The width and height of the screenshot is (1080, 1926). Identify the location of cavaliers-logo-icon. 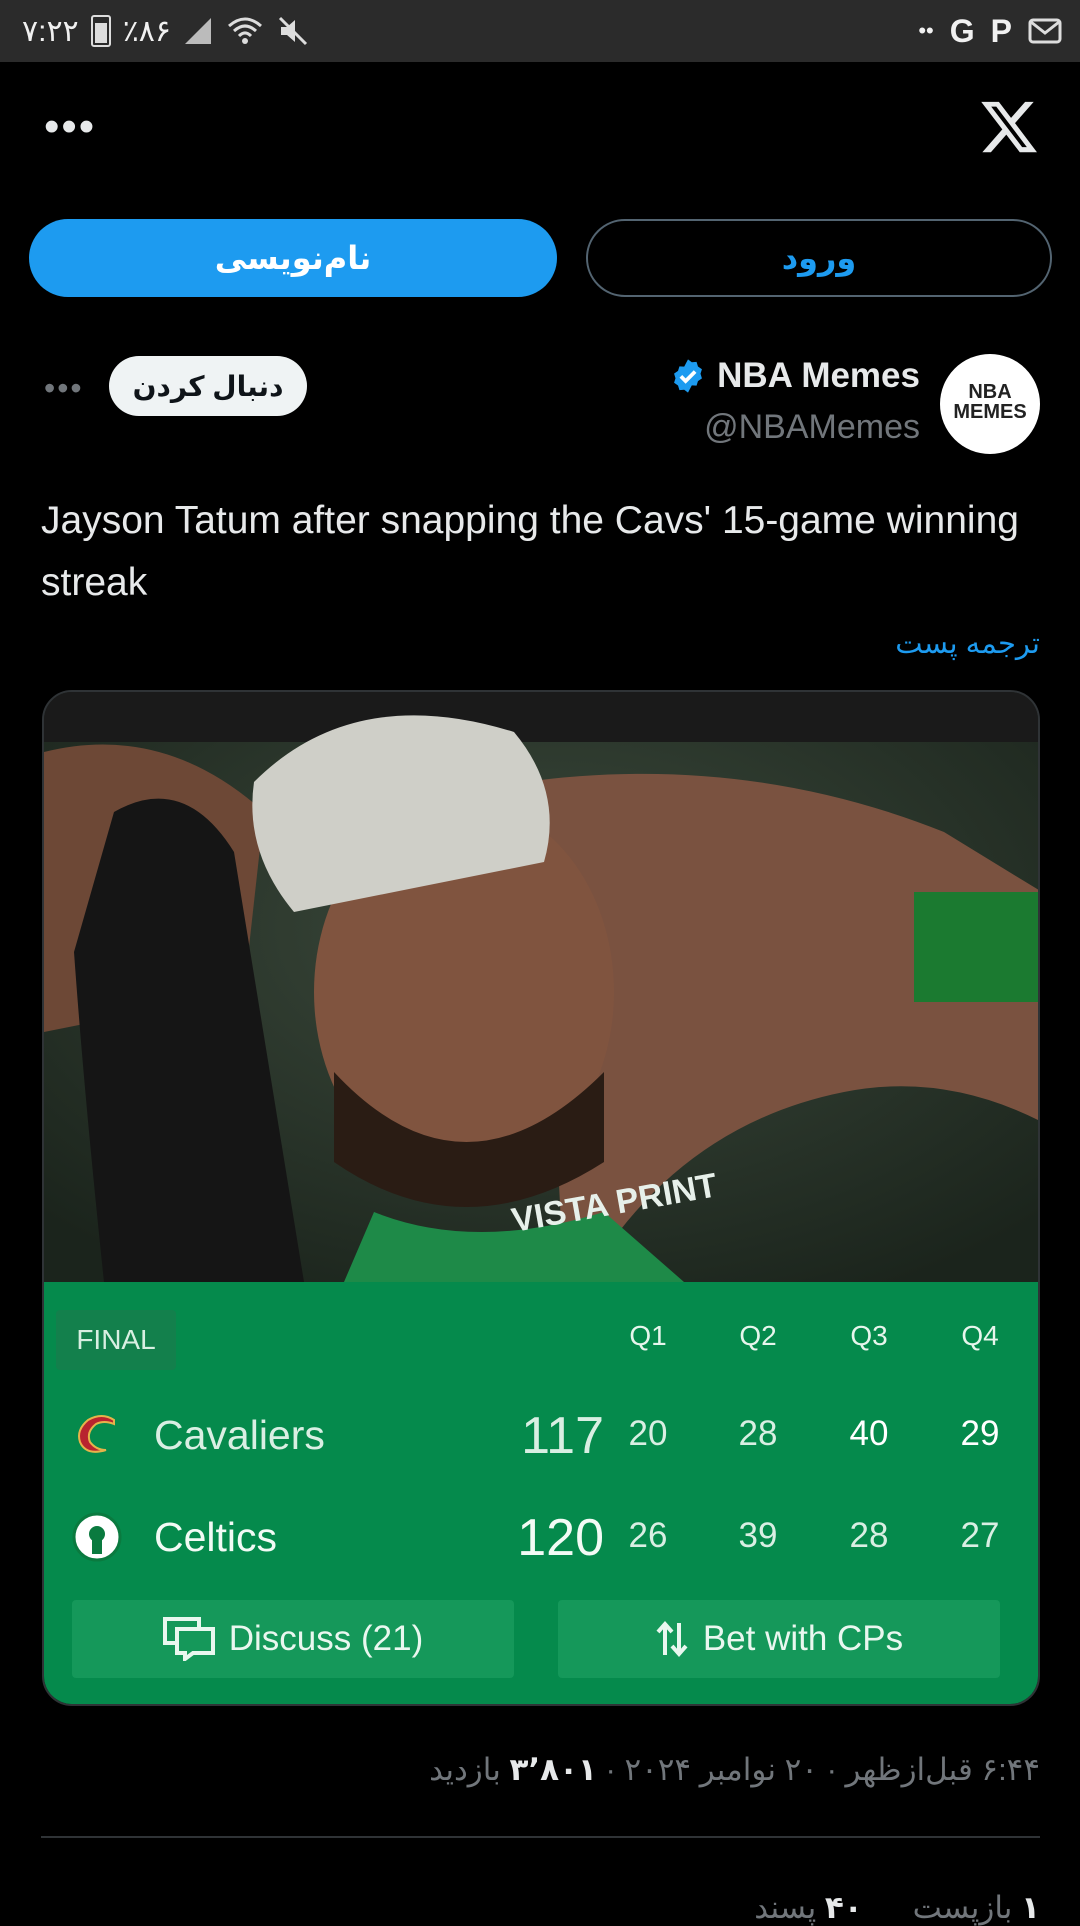
(96, 1434).